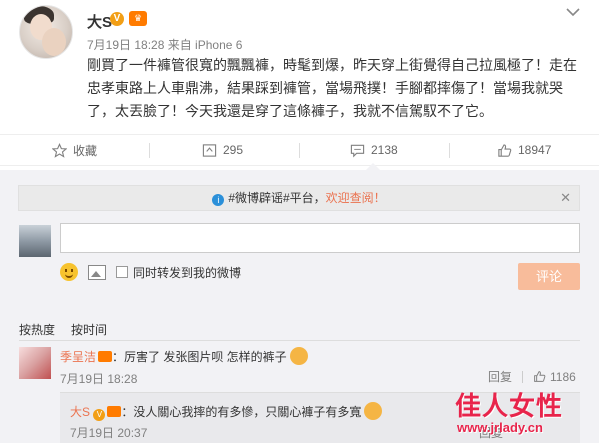 This screenshot has width=599, height=443. I want to click on commenter-avatar, so click(35, 363).